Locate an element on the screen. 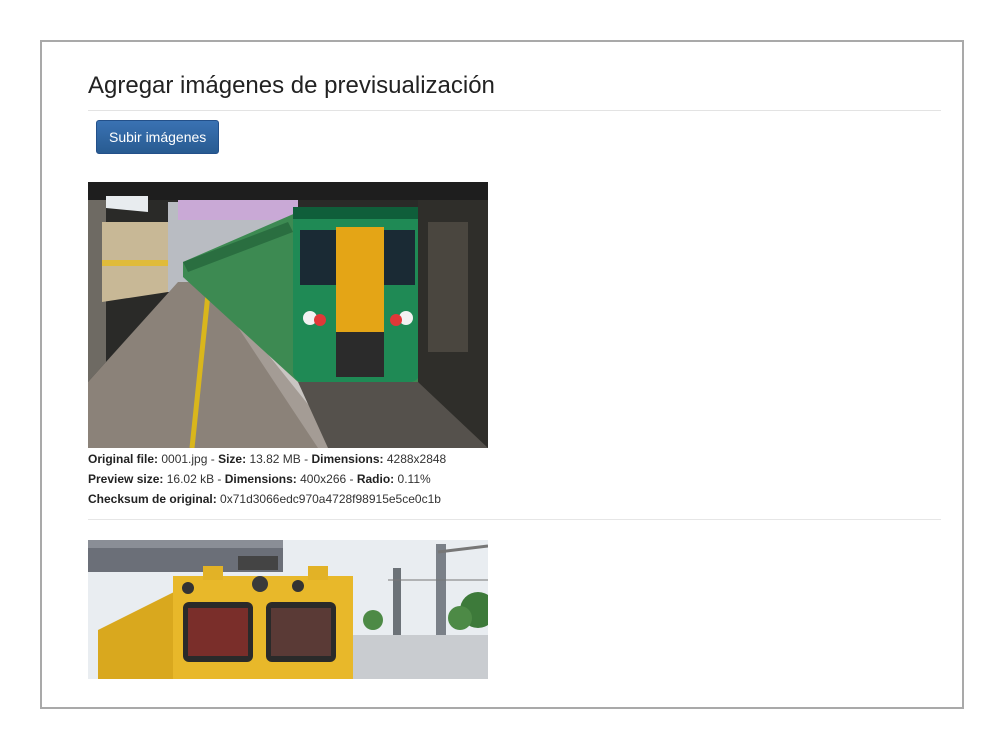 This screenshot has height=749, width=1004. original-file-value: 0001.jpg is located at coordinates (184, 459).